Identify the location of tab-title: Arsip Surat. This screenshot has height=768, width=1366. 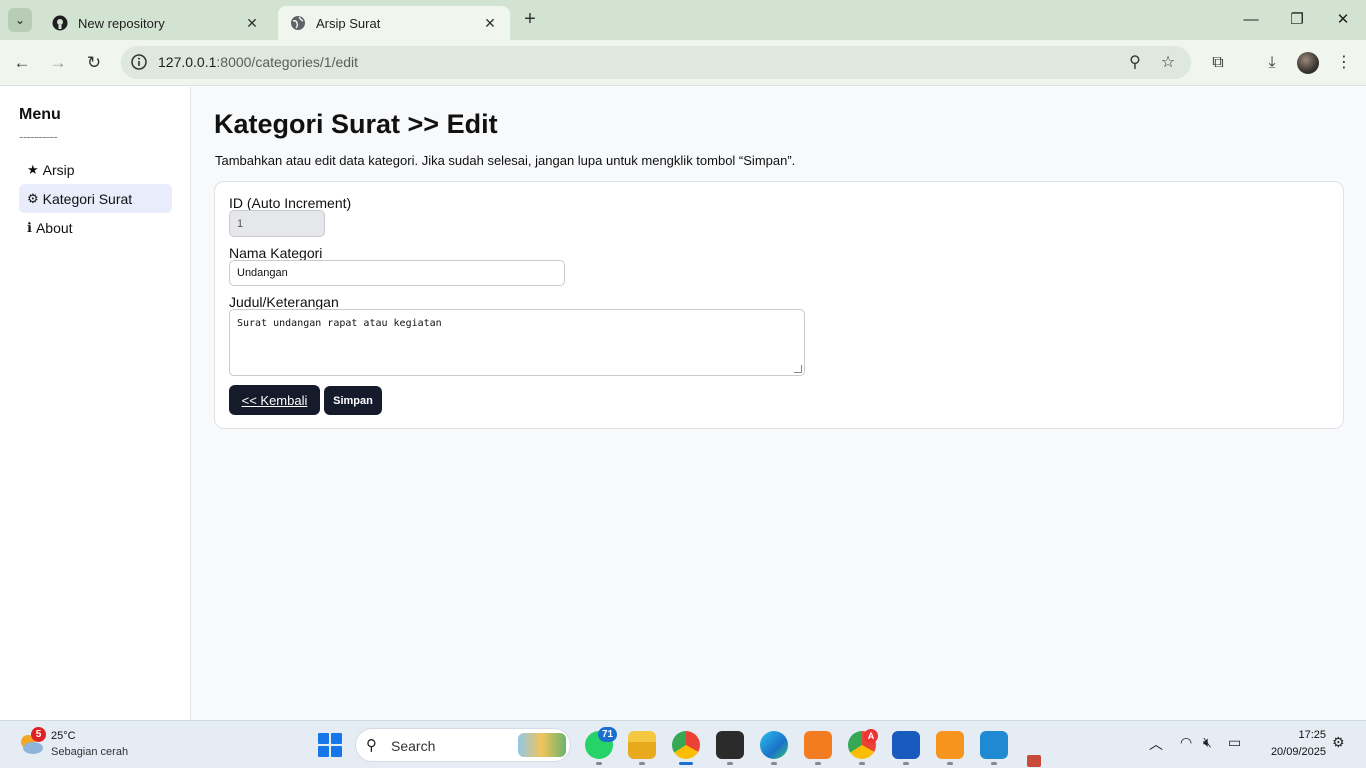
(348, 23).